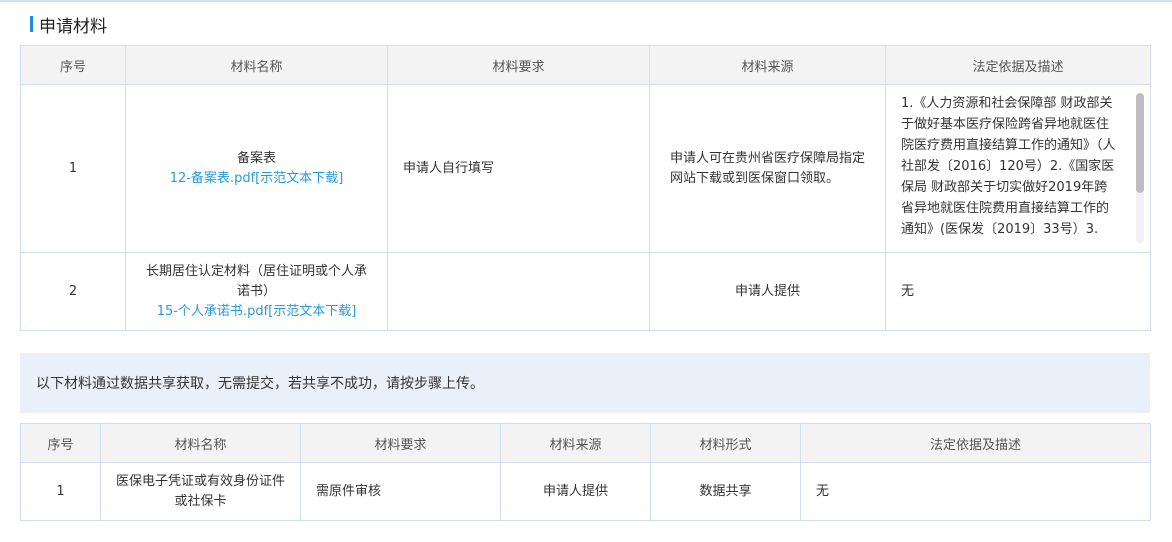 The image size is (1172, 542). I want to click on material-form: 数据共享, so click(725, 491).